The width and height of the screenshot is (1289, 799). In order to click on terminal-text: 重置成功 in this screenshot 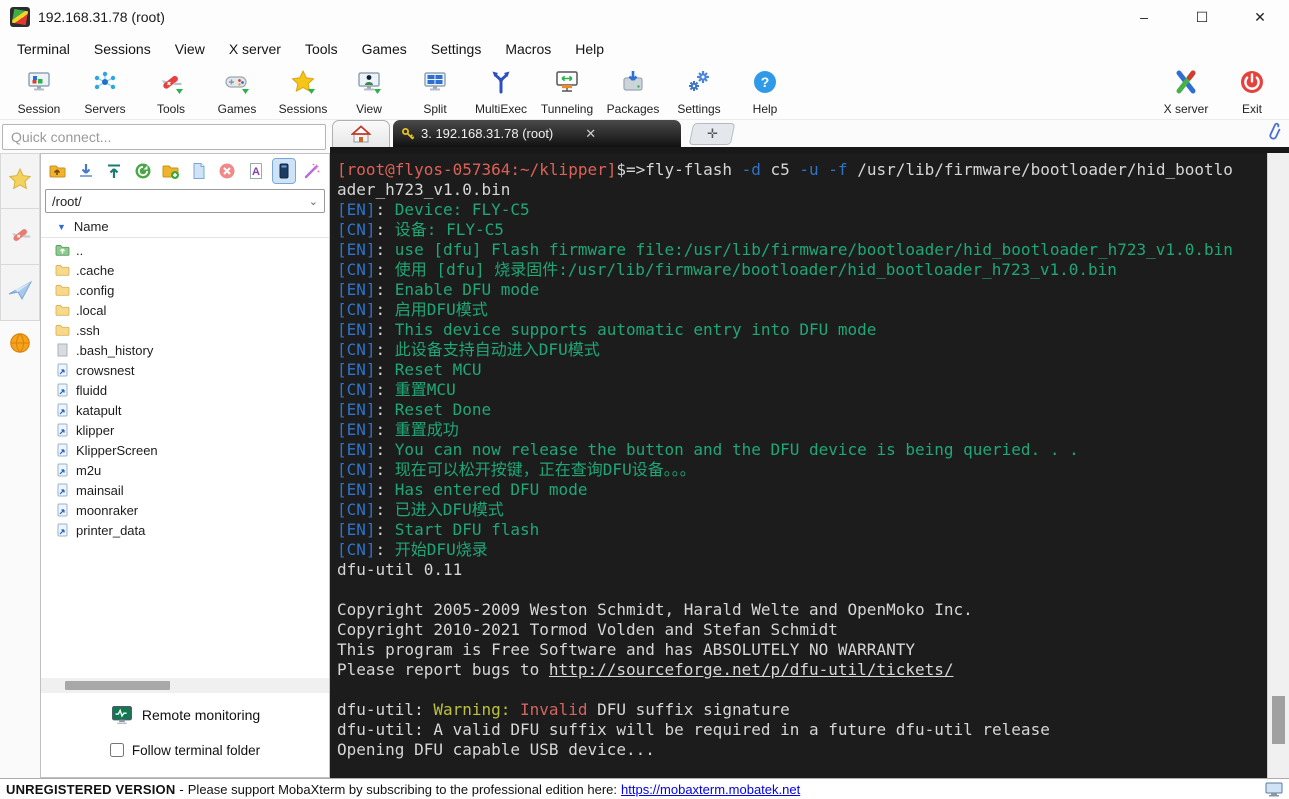, I will do `click(426, 429)`.